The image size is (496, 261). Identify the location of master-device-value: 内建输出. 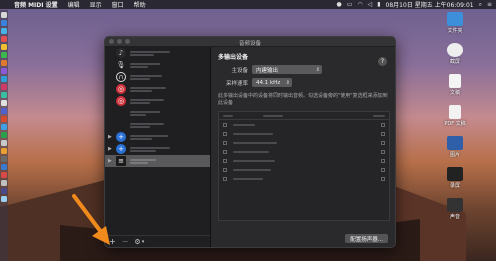
(267, 70).